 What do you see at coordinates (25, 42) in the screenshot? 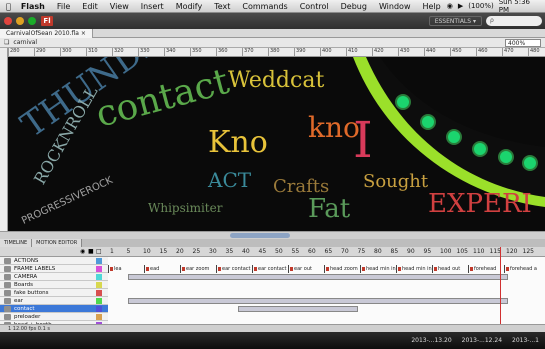
I see `scene-name: carnival` at bounding box center [25, 42].